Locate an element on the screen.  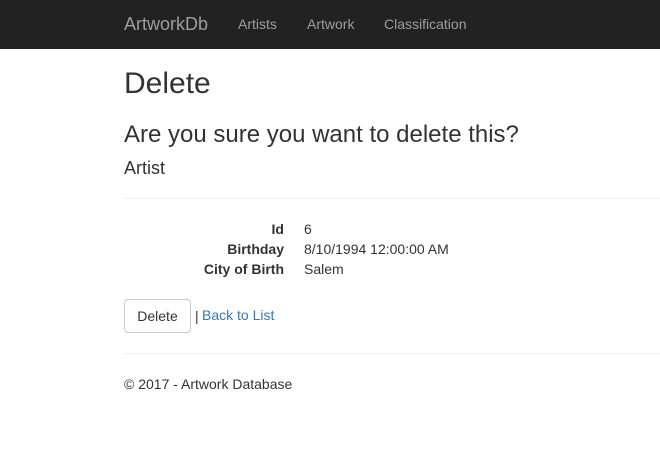
nav-link-classification: Classification is located at coordinates (425, 24).